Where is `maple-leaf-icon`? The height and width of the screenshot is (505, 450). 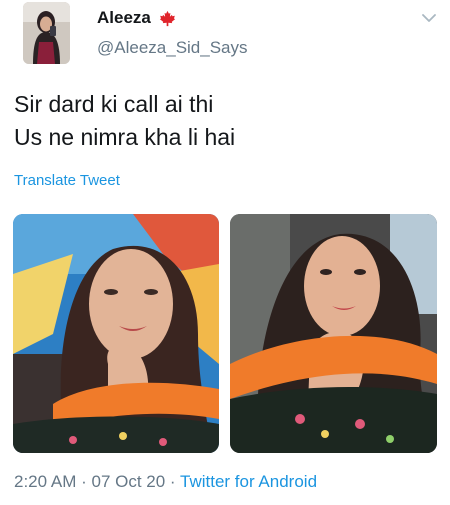 maple-leaf-icon is located at coordinates (167, 18).